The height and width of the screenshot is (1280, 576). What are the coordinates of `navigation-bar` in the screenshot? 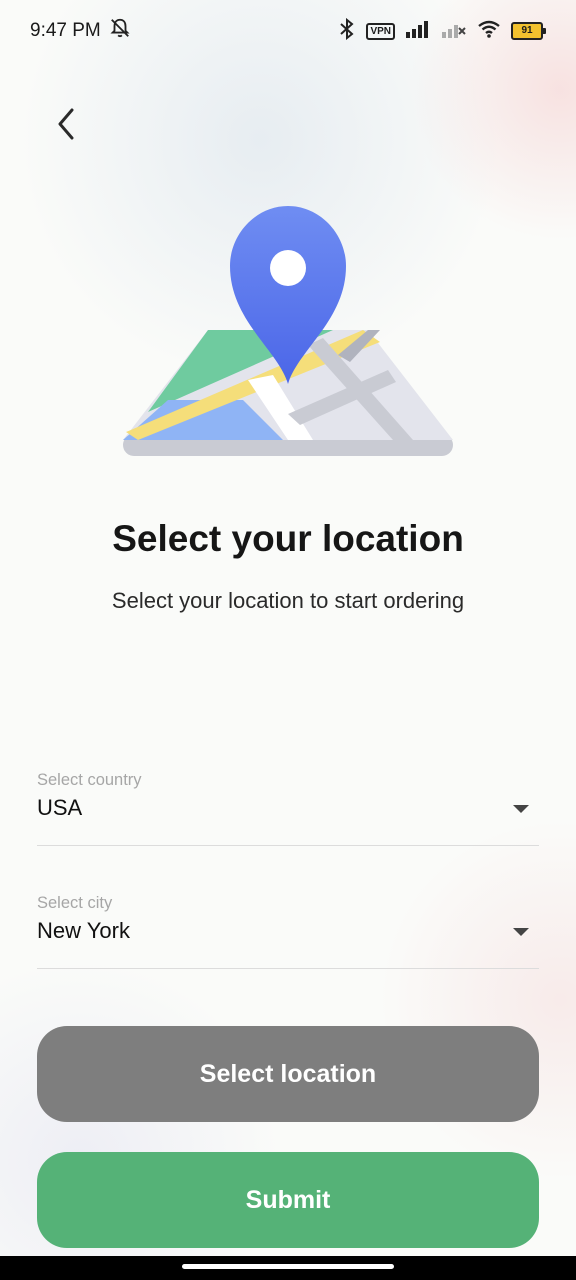 It's located at (288, 1268).